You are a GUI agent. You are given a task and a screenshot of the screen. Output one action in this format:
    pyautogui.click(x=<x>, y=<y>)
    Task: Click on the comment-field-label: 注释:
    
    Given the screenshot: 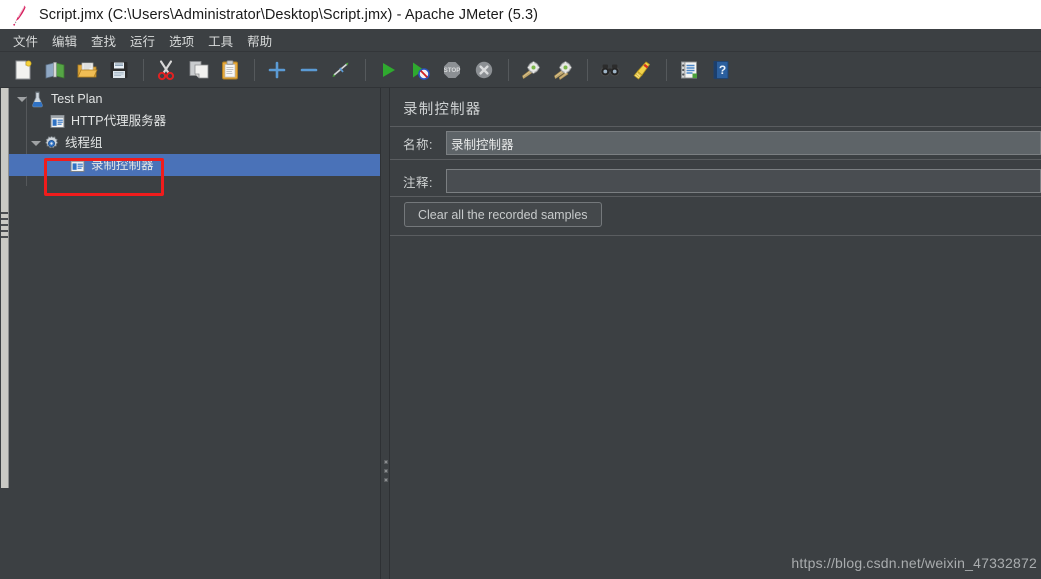 What is the action you would take?
    pyautogui.click(x=418, y=182)
    